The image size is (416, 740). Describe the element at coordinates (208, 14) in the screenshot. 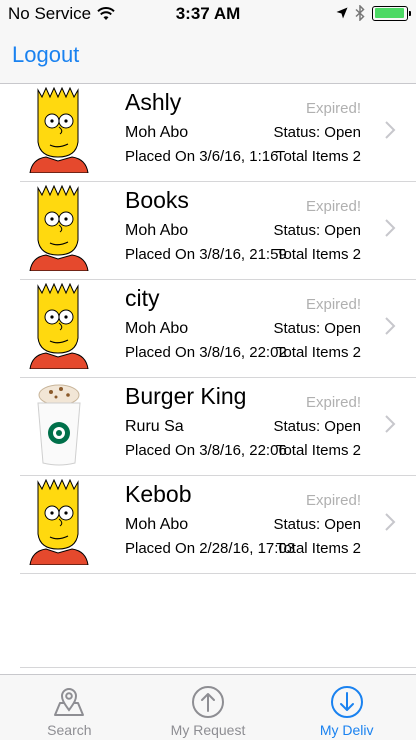

I see `status-bar: No Service 3:37 AM` at that location.